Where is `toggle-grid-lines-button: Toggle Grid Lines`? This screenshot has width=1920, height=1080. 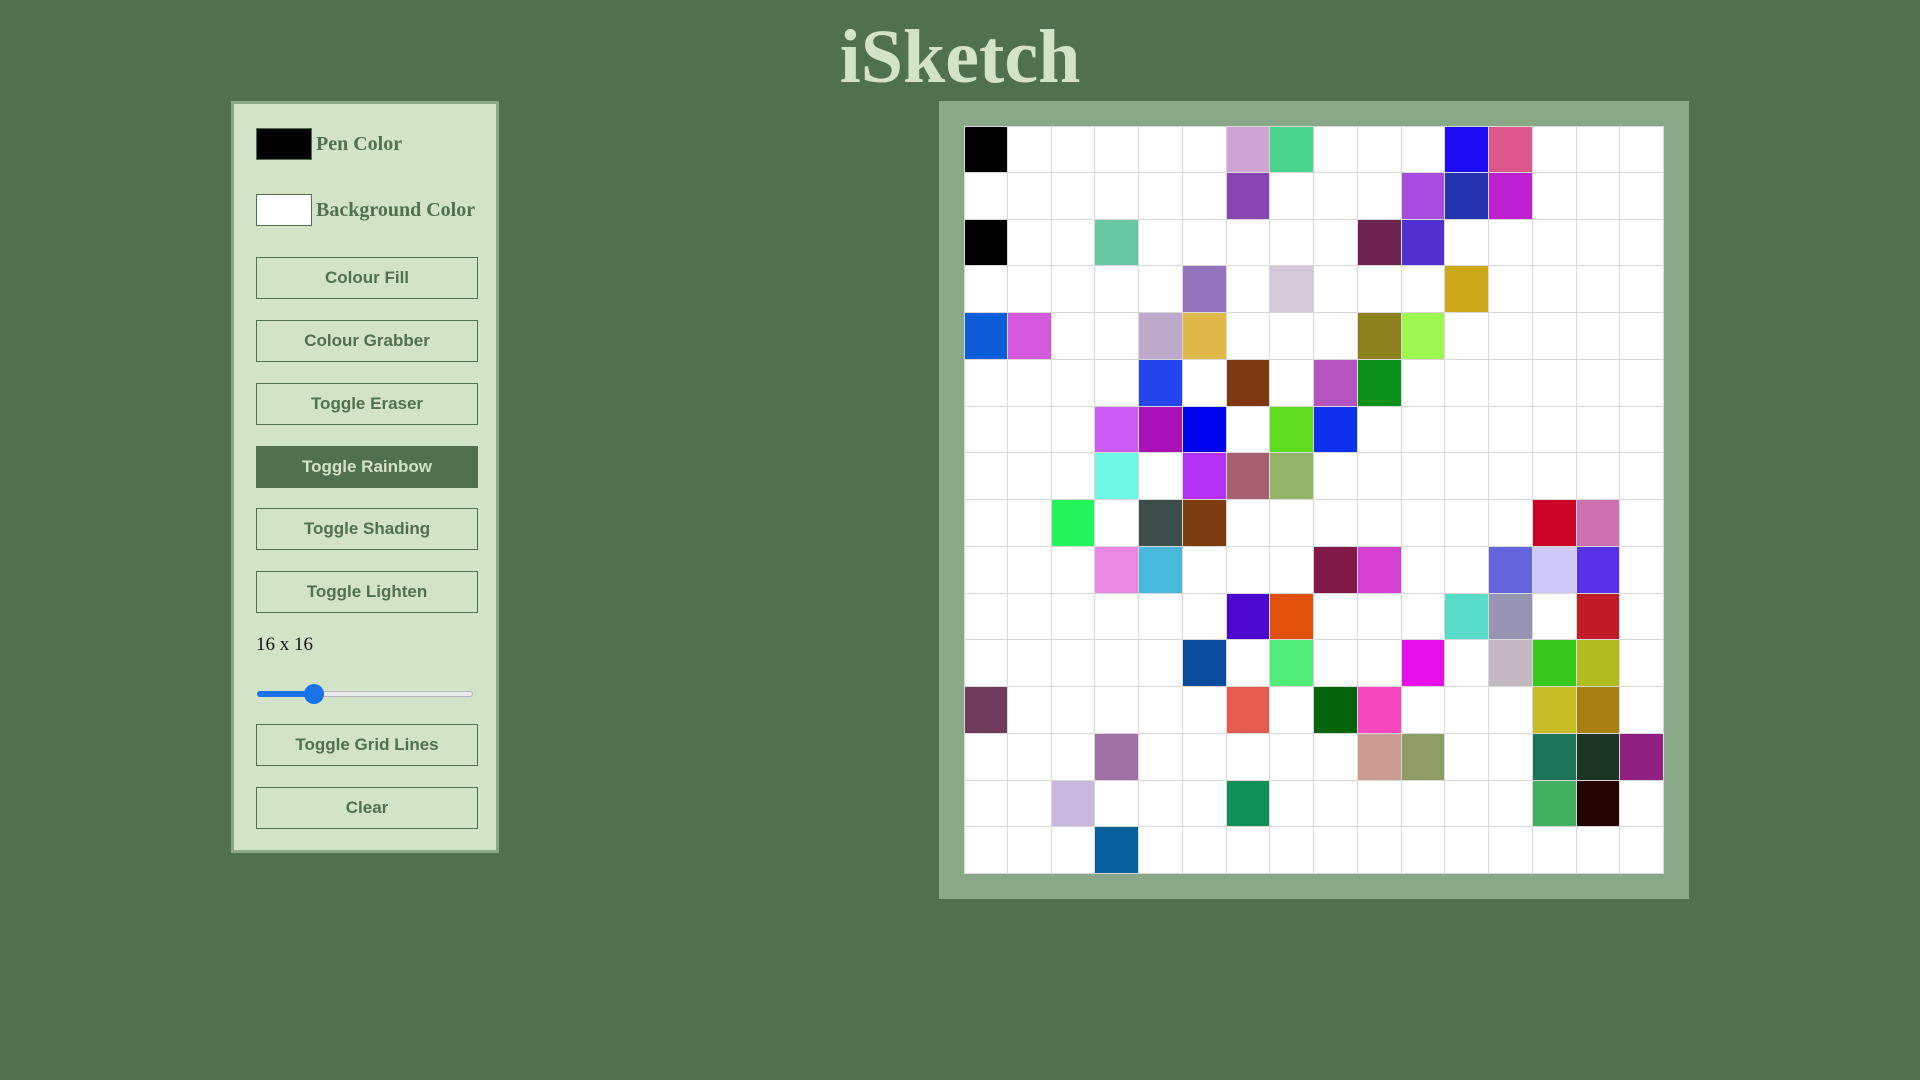
toggle-grid-lines-button: Toggle Grid Lines is located at coordinates (367, 745).